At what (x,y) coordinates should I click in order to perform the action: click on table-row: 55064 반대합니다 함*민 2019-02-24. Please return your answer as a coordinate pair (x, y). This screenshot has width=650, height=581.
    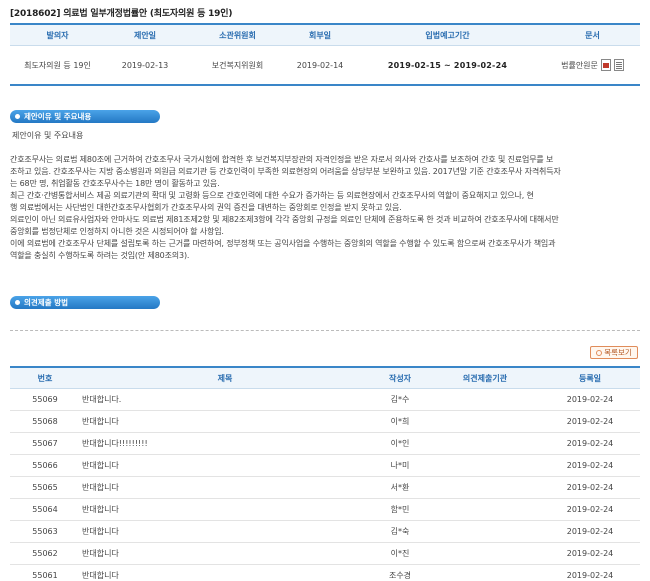
    Looking at the image, I should click on (325, 510).